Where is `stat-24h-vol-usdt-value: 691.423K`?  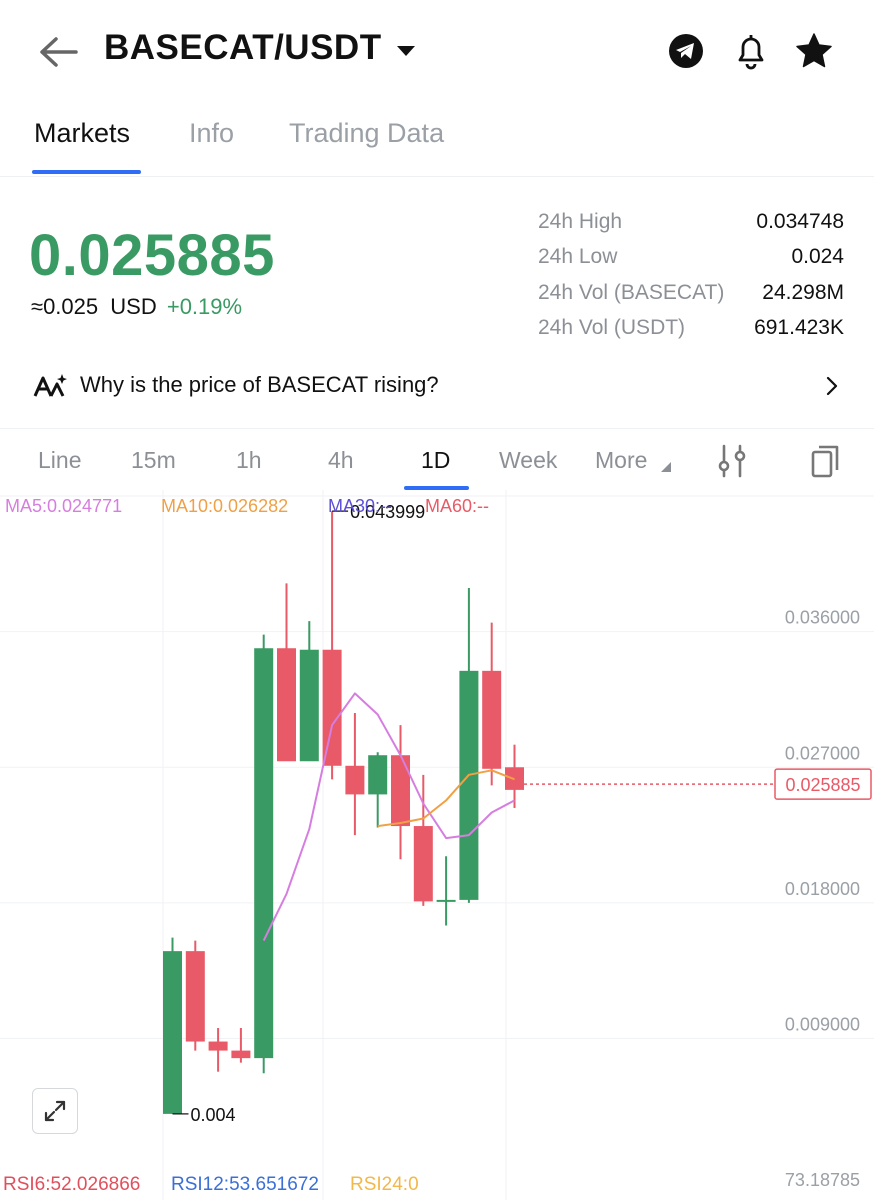 stat-24h-vol-usdt-value: 691.423K is located at coordinates (799, 327).